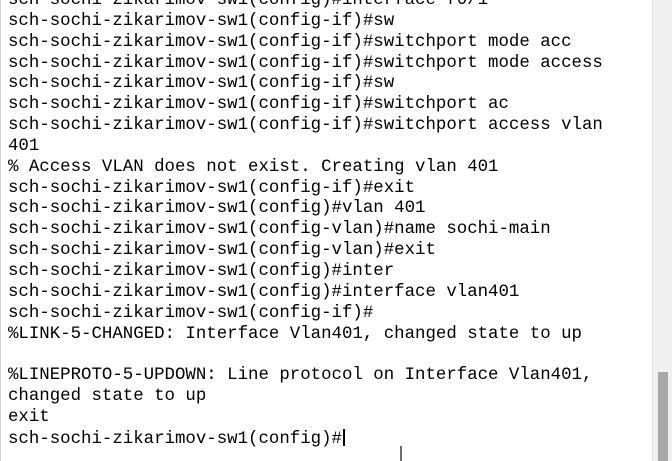 This screenshot has height=461, width=672. Describe the element at coordinates (401, 453) in the screenshot. I see `mouse-ibeam-icon` at that location.